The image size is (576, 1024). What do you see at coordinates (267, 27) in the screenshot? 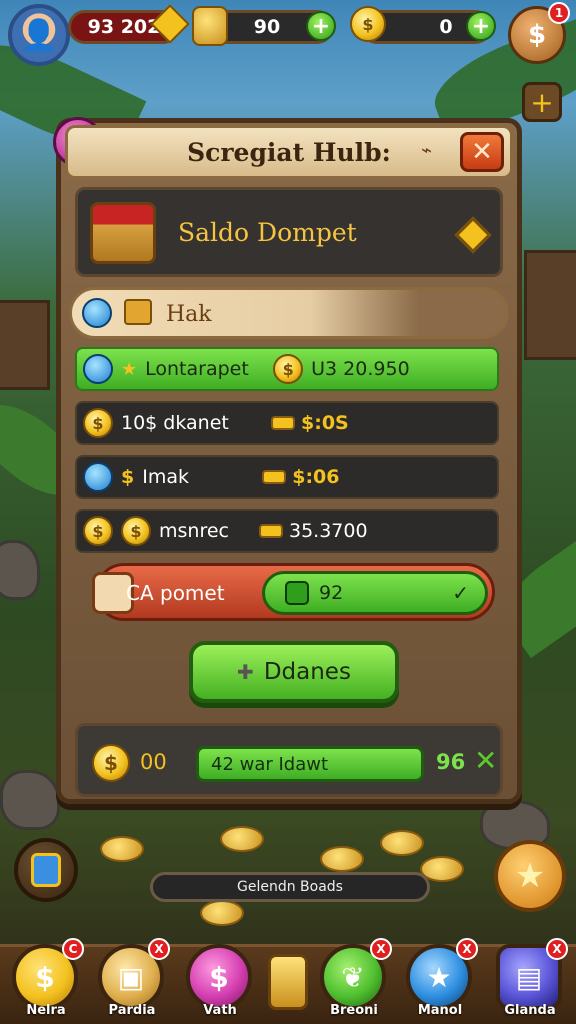
I see `gold-value: 90` at bounding box center [267, 27].